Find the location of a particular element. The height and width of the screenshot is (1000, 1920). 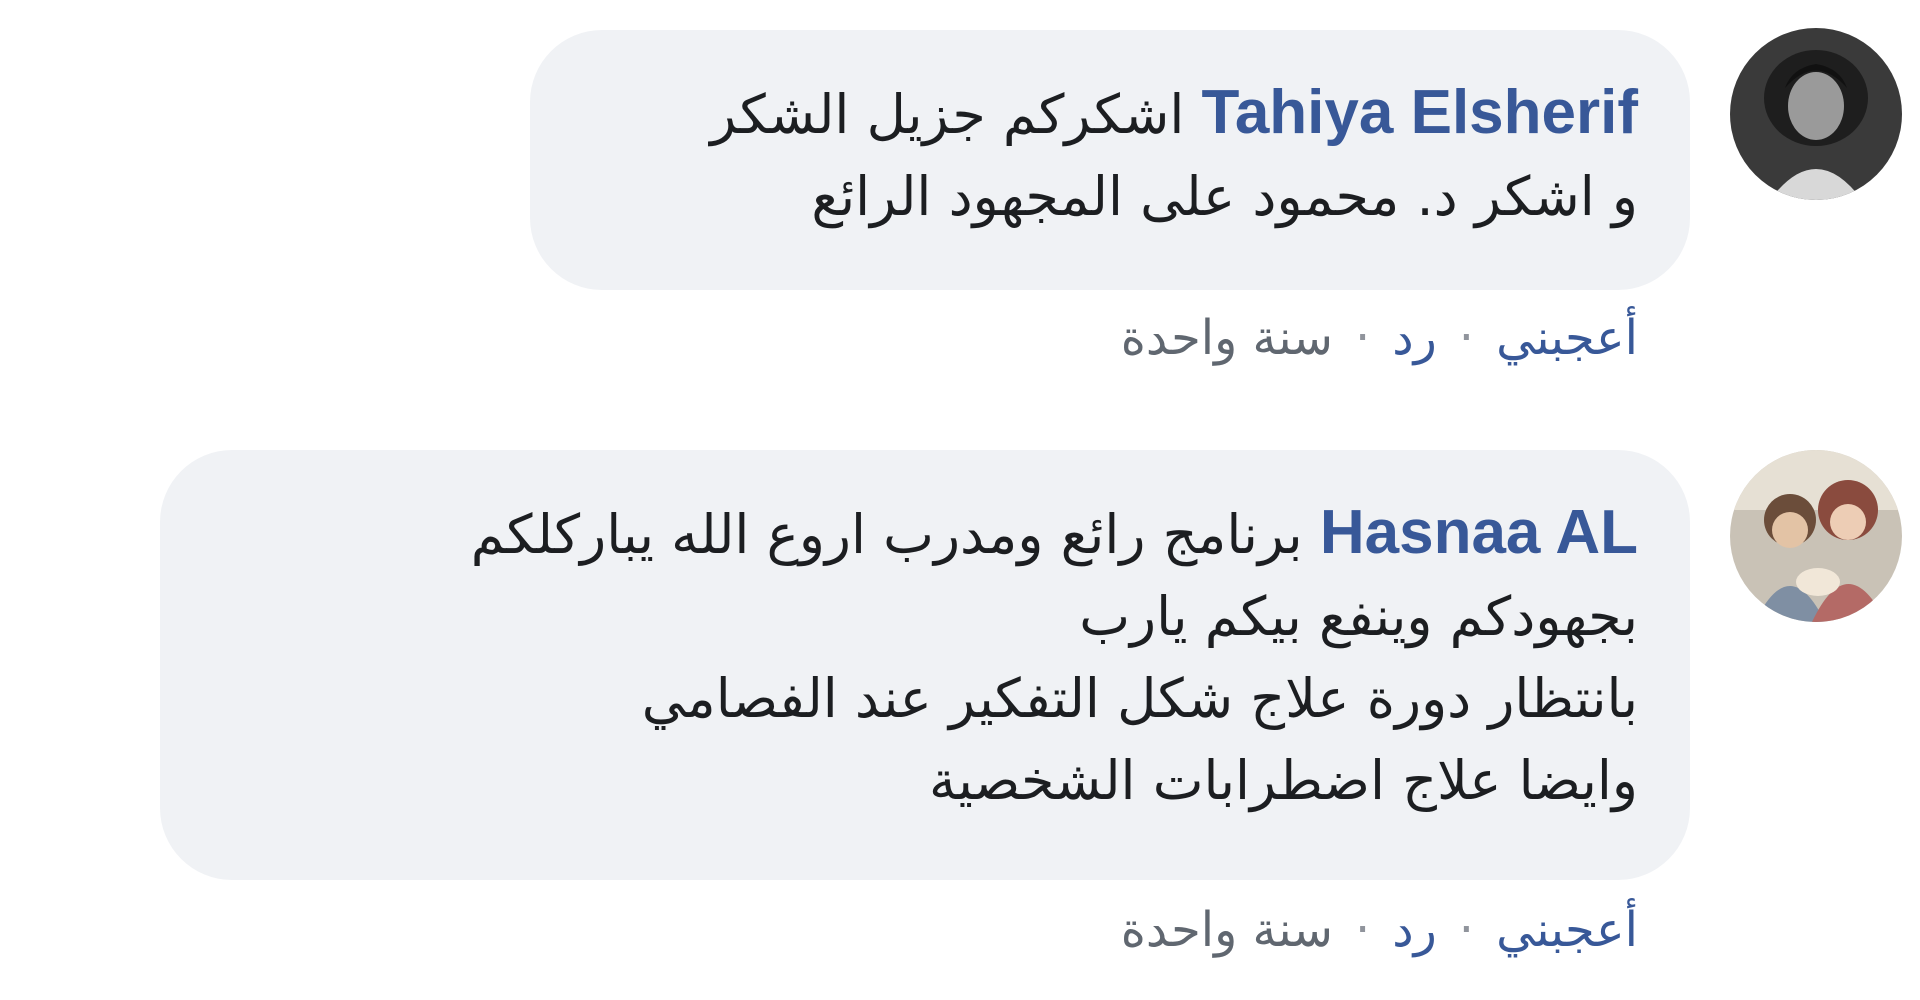

comment-text-line: بجهودكم وينفع بيكم يارب is located at coordinates (1358, 616).